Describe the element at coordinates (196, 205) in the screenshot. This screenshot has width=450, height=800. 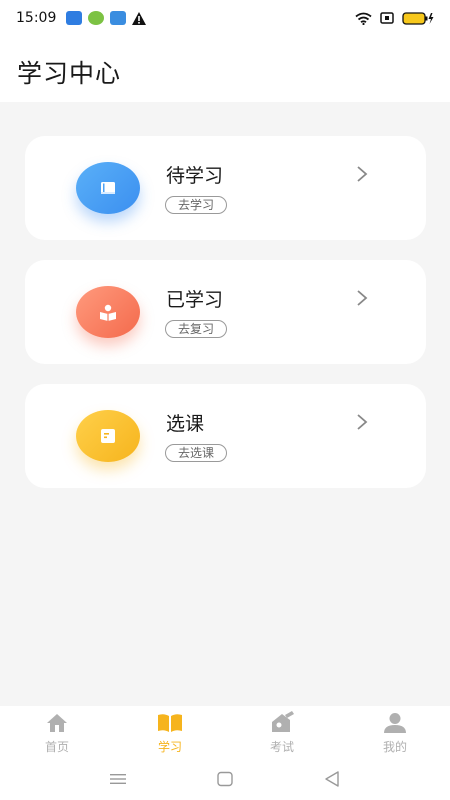
I see `card-tag-button: 去学习` at that location.